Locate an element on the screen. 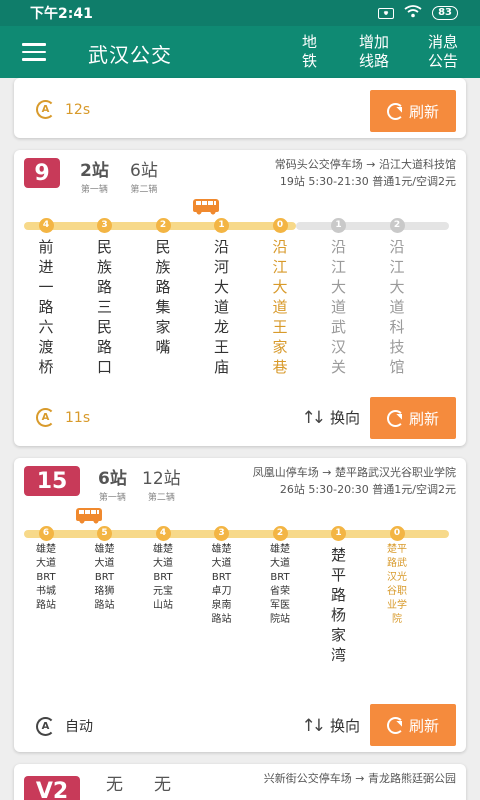 The width and height of the screenshot is (480, 800). timer-value: 11s is located at coordinates (78, 417).